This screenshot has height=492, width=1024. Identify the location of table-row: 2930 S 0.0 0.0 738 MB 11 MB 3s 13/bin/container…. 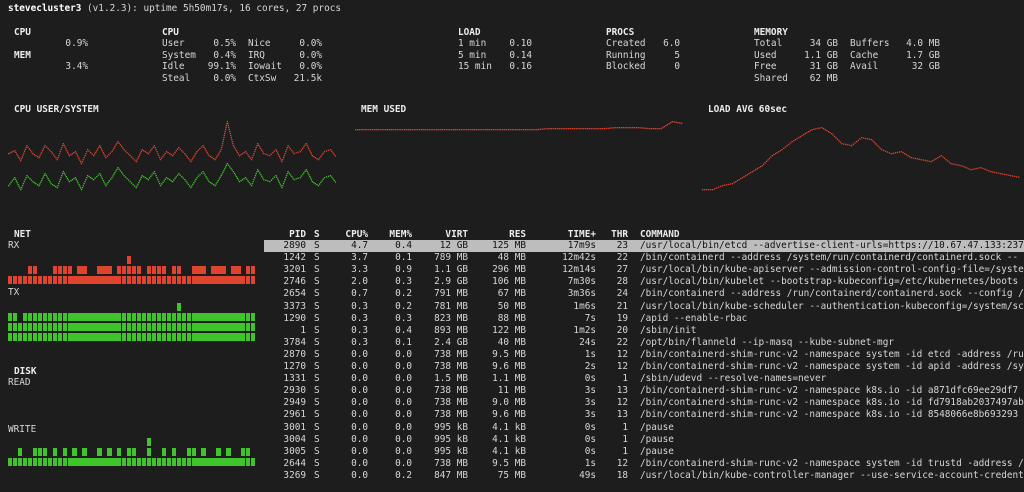
(644, 391).